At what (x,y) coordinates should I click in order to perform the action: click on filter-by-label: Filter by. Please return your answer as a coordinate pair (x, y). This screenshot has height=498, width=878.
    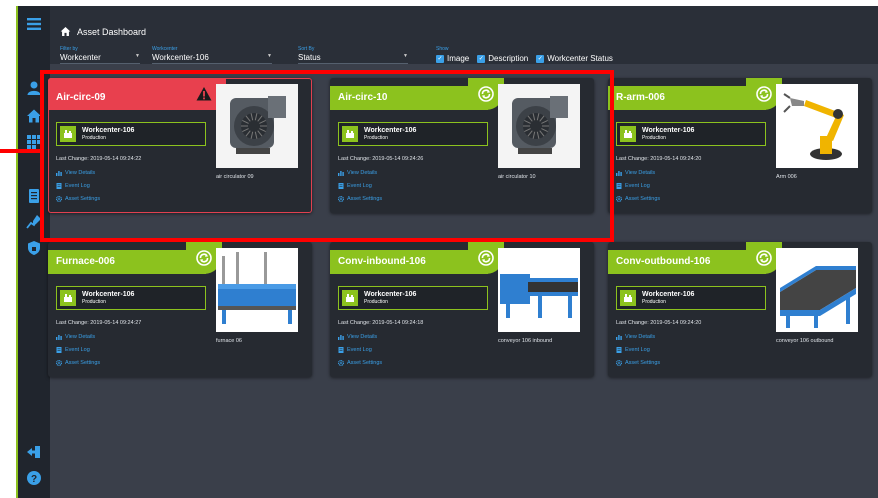
    Looking at the image, I should click on (69, 49).